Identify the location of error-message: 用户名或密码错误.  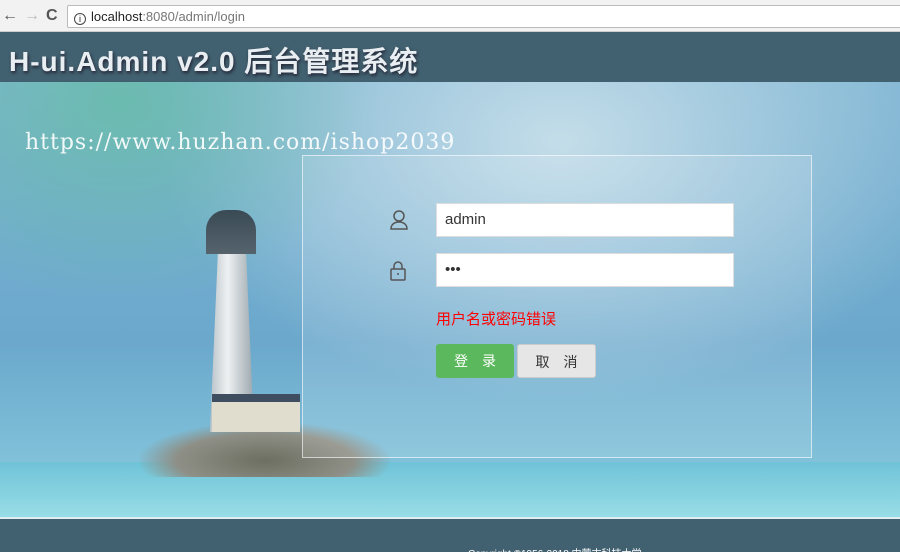
(496, 319).